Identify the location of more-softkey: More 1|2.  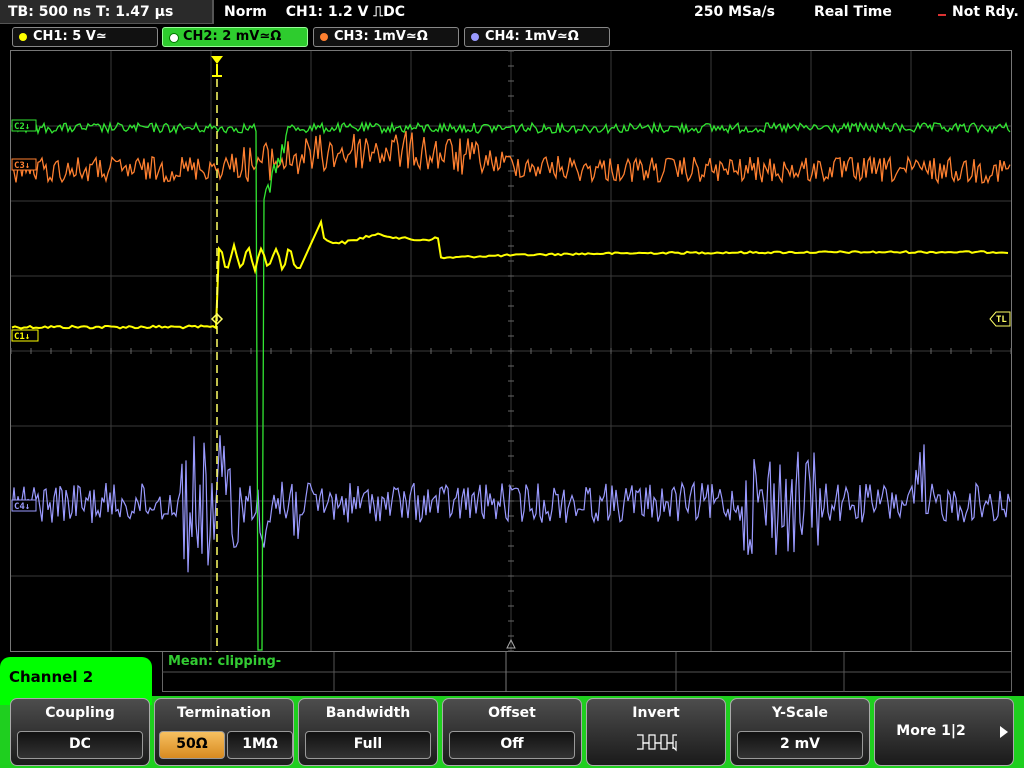
(944, 732).